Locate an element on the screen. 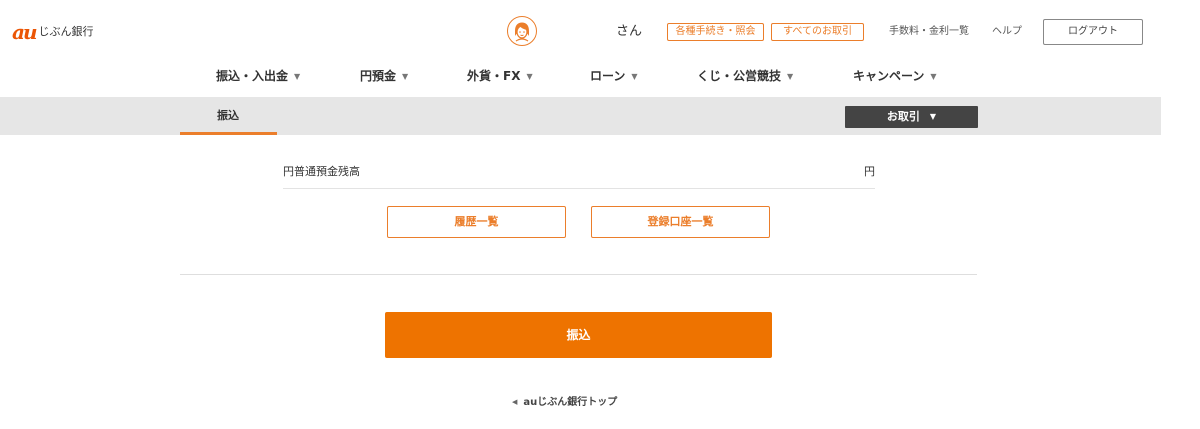 The image size is (1200, 429). nav-item-transfer: 振込・入出金 ▼ is located at coordinates (258, 76).